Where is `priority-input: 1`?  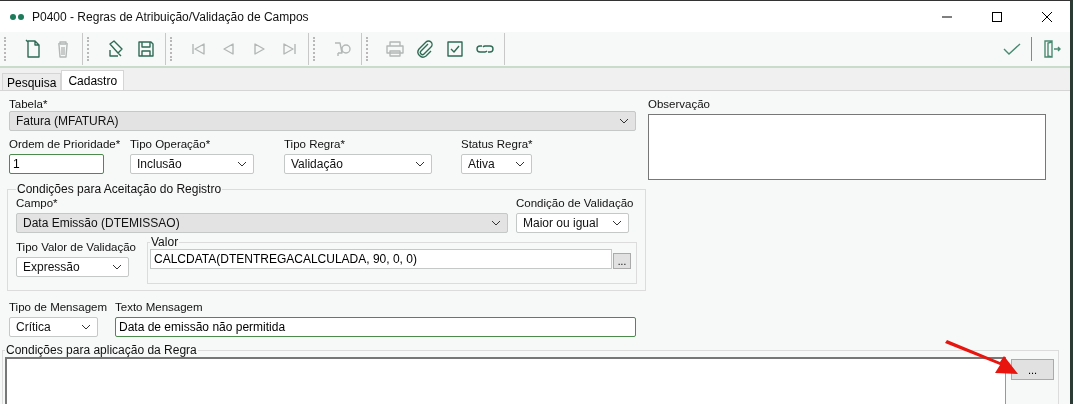
priority-input: 1 is located at coordinates (56, 164).